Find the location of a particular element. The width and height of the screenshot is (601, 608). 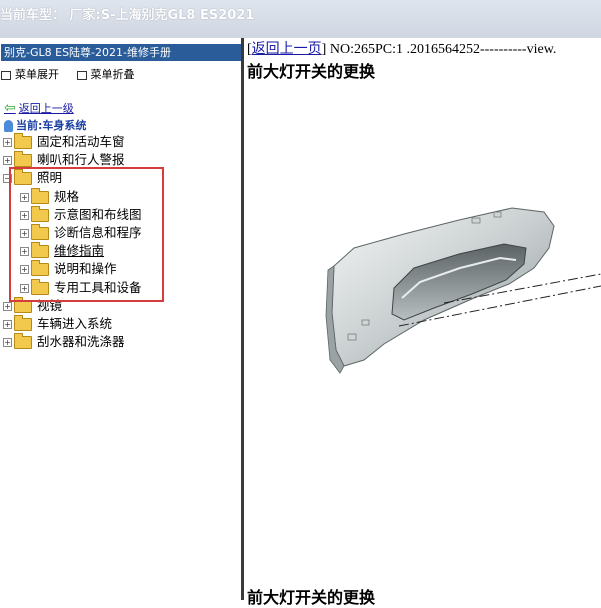

document-info: NO:265PC:1 .2016564252----------view. is located at coordinates (441, 49).